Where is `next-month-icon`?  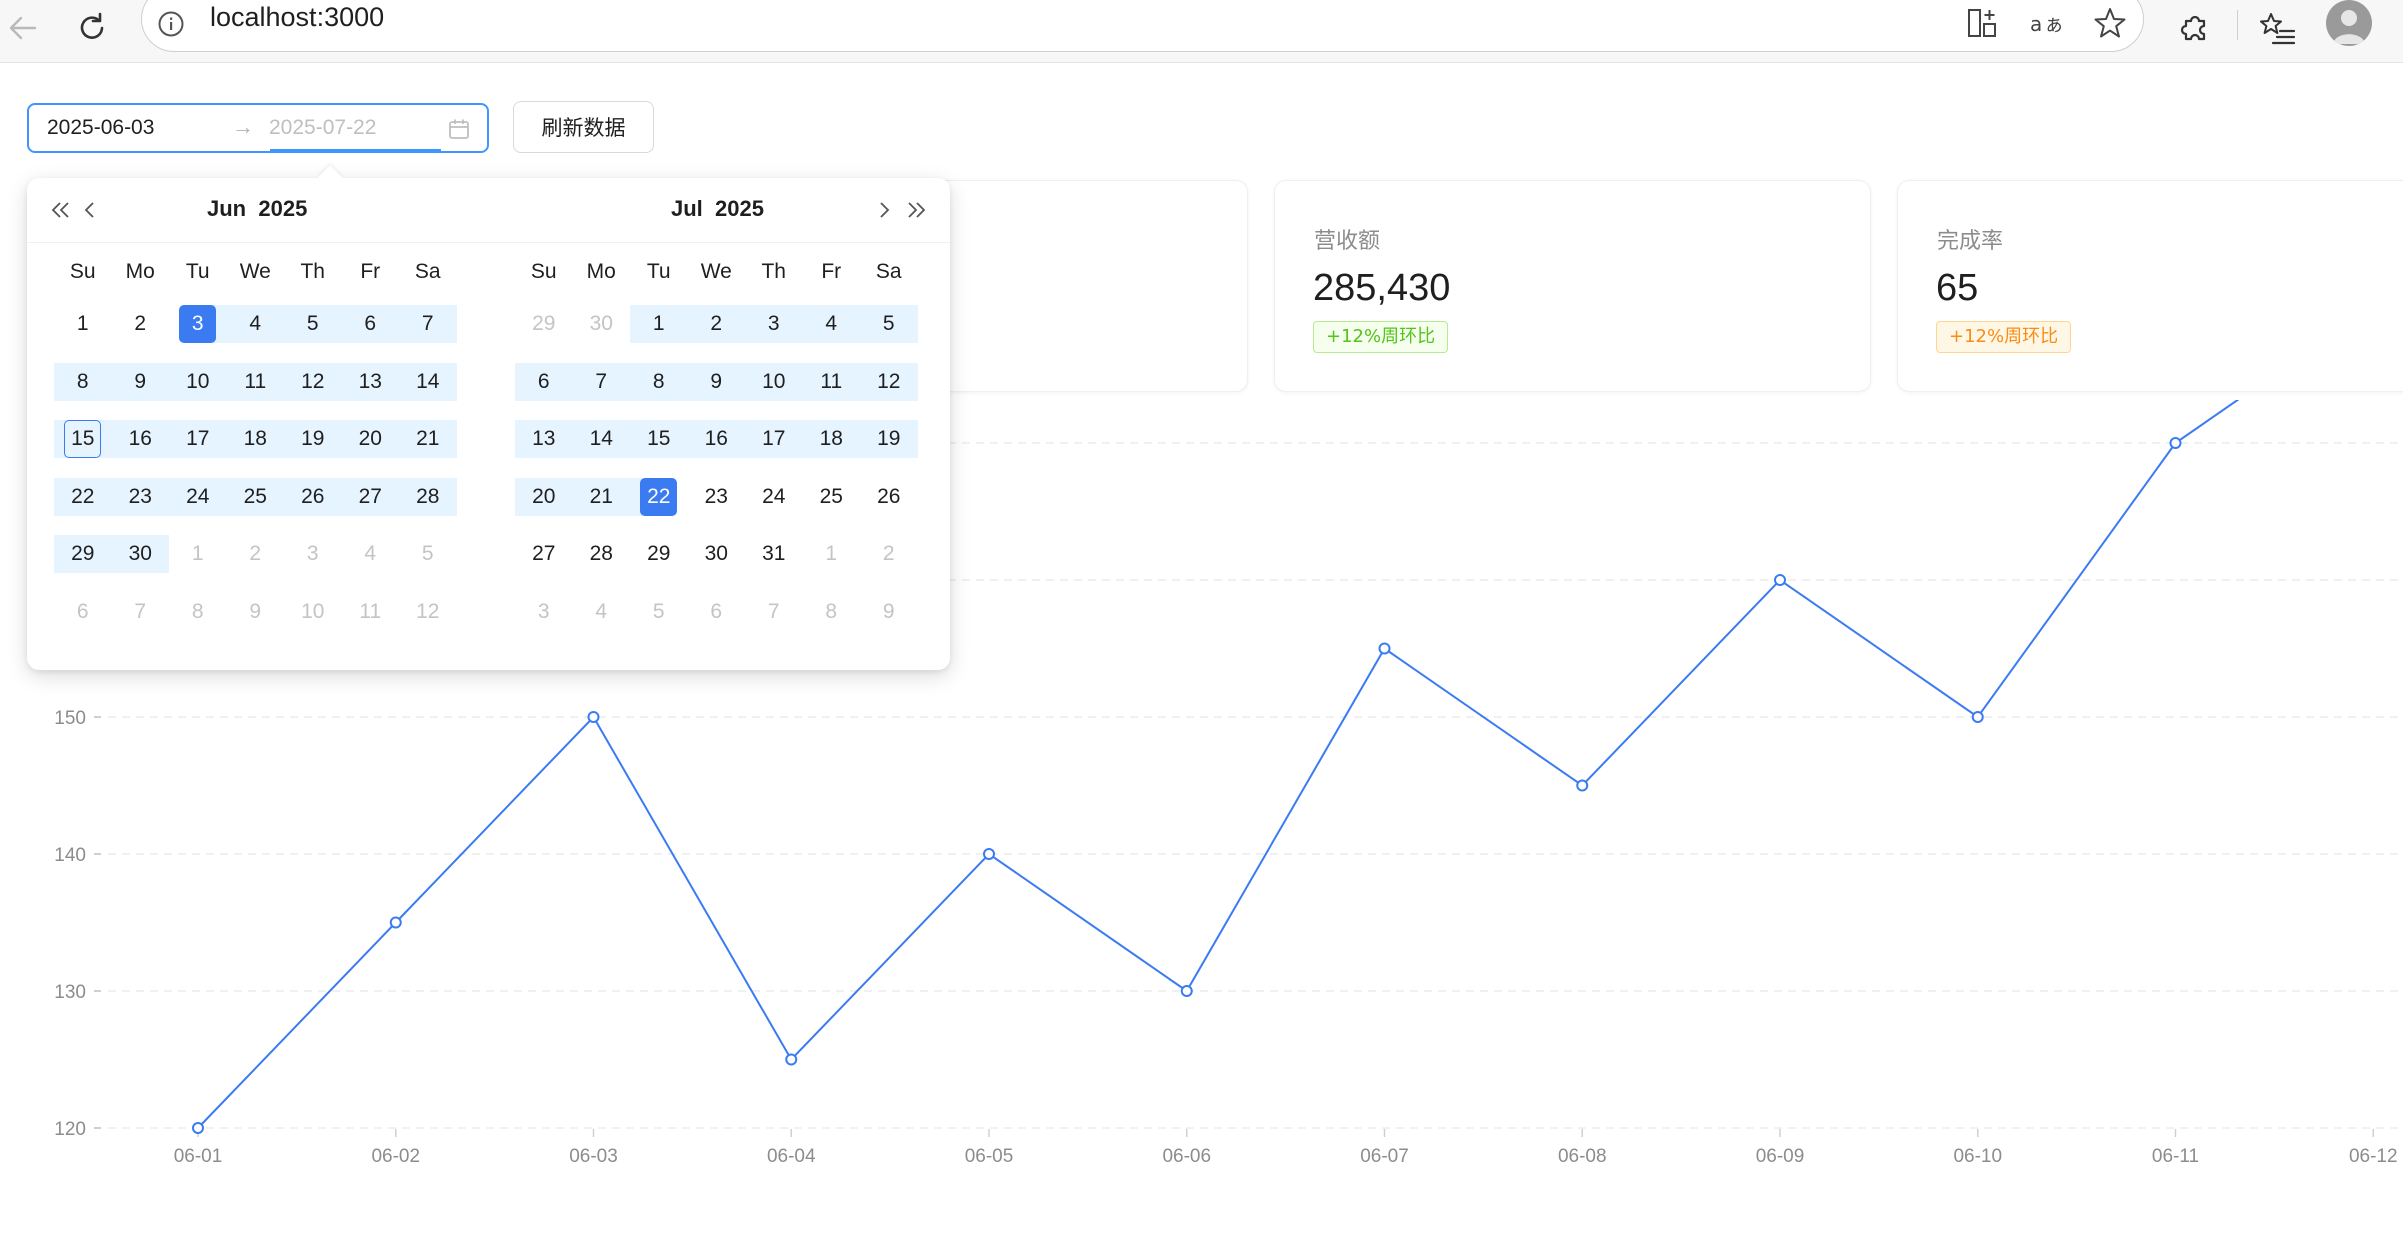
next-month-icon is located at coordinates (884, 210).